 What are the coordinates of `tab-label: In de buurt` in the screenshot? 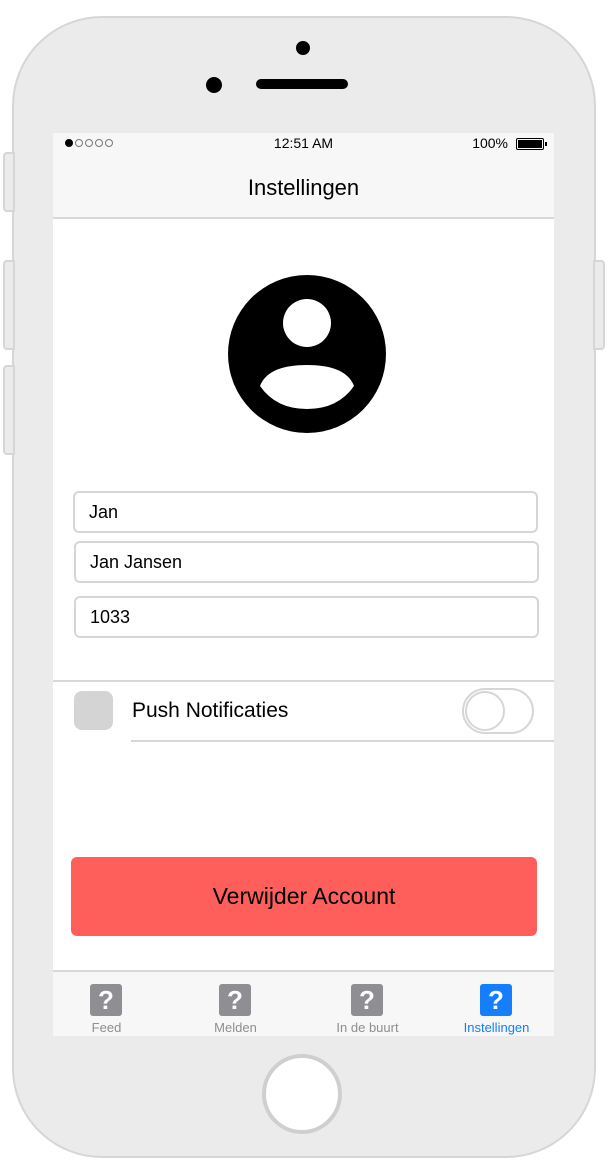 It's located at (367, 1027).